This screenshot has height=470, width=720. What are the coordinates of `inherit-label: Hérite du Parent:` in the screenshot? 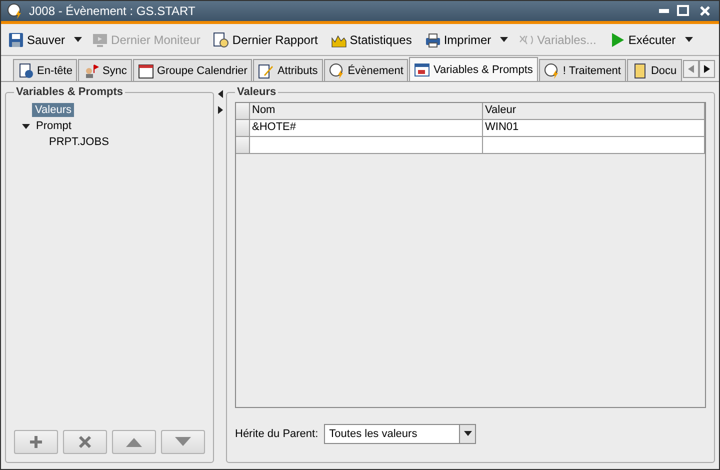 It's located at (276, 434).